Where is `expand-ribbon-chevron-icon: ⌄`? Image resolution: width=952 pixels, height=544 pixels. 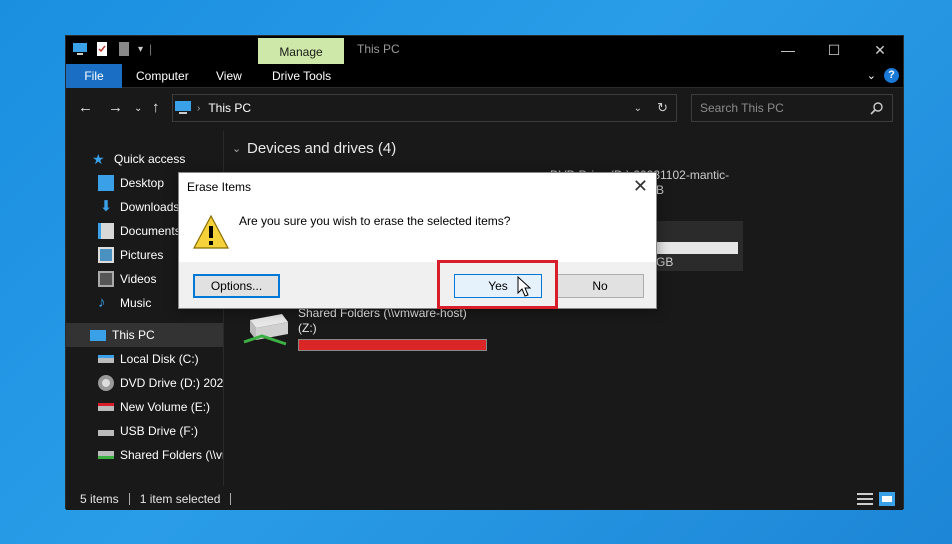
expand-ribbon-chevron-icon: ⌄ is located at coordinates (871, 75).